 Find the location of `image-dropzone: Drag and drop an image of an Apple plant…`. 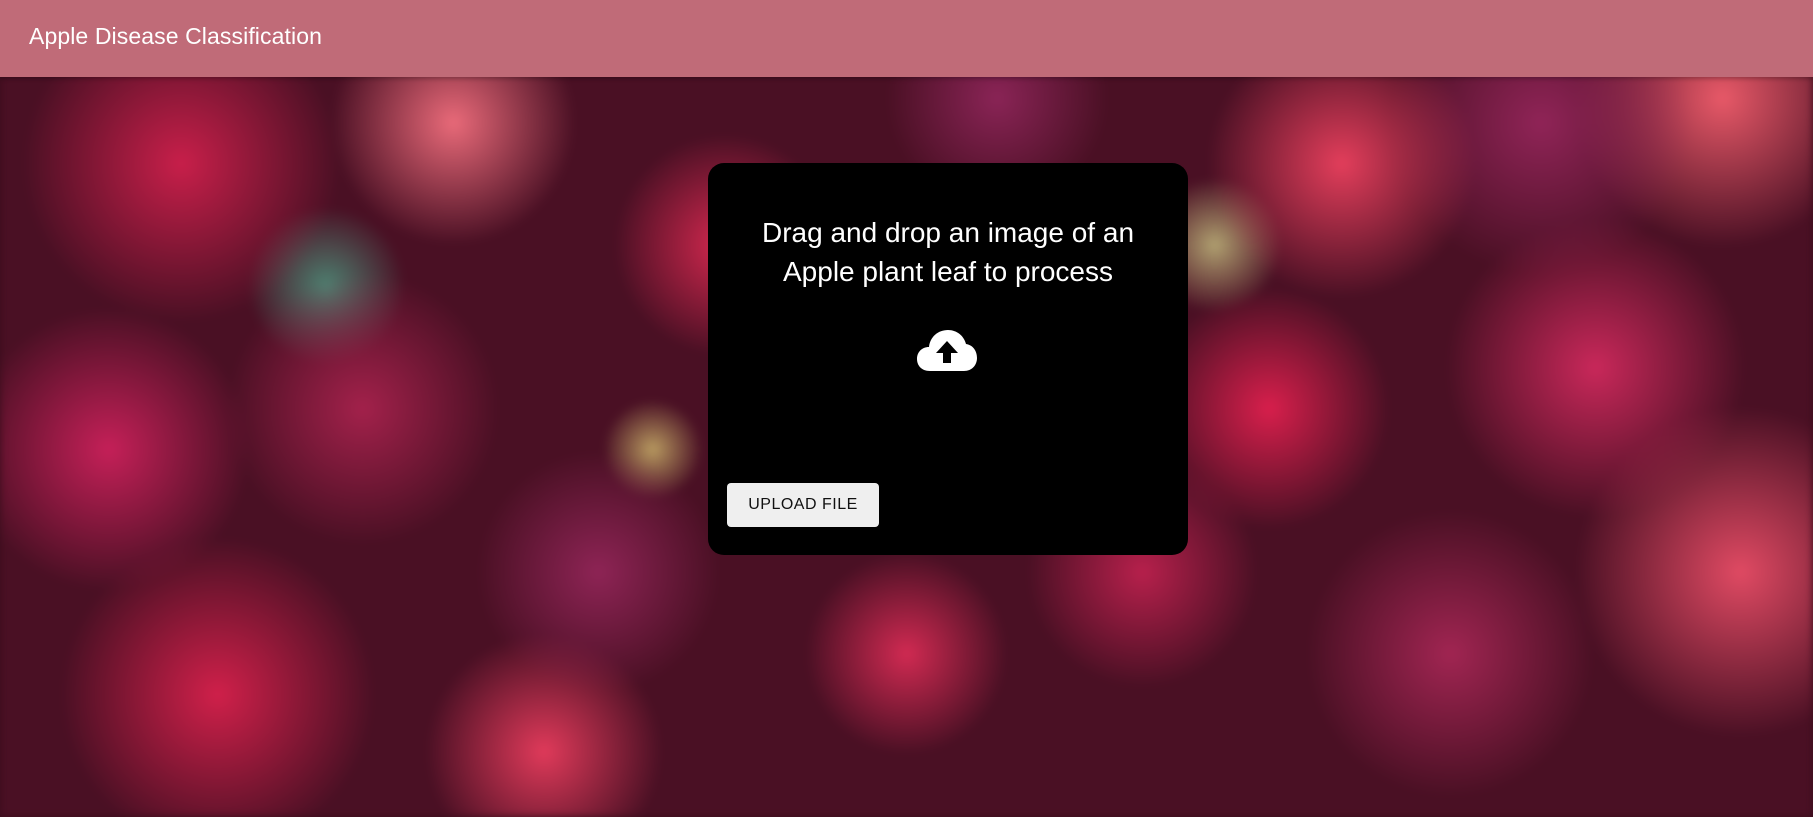

image-dropzone: Drag and drop an image of an Apple plant… is located at coordinates (948, 359).